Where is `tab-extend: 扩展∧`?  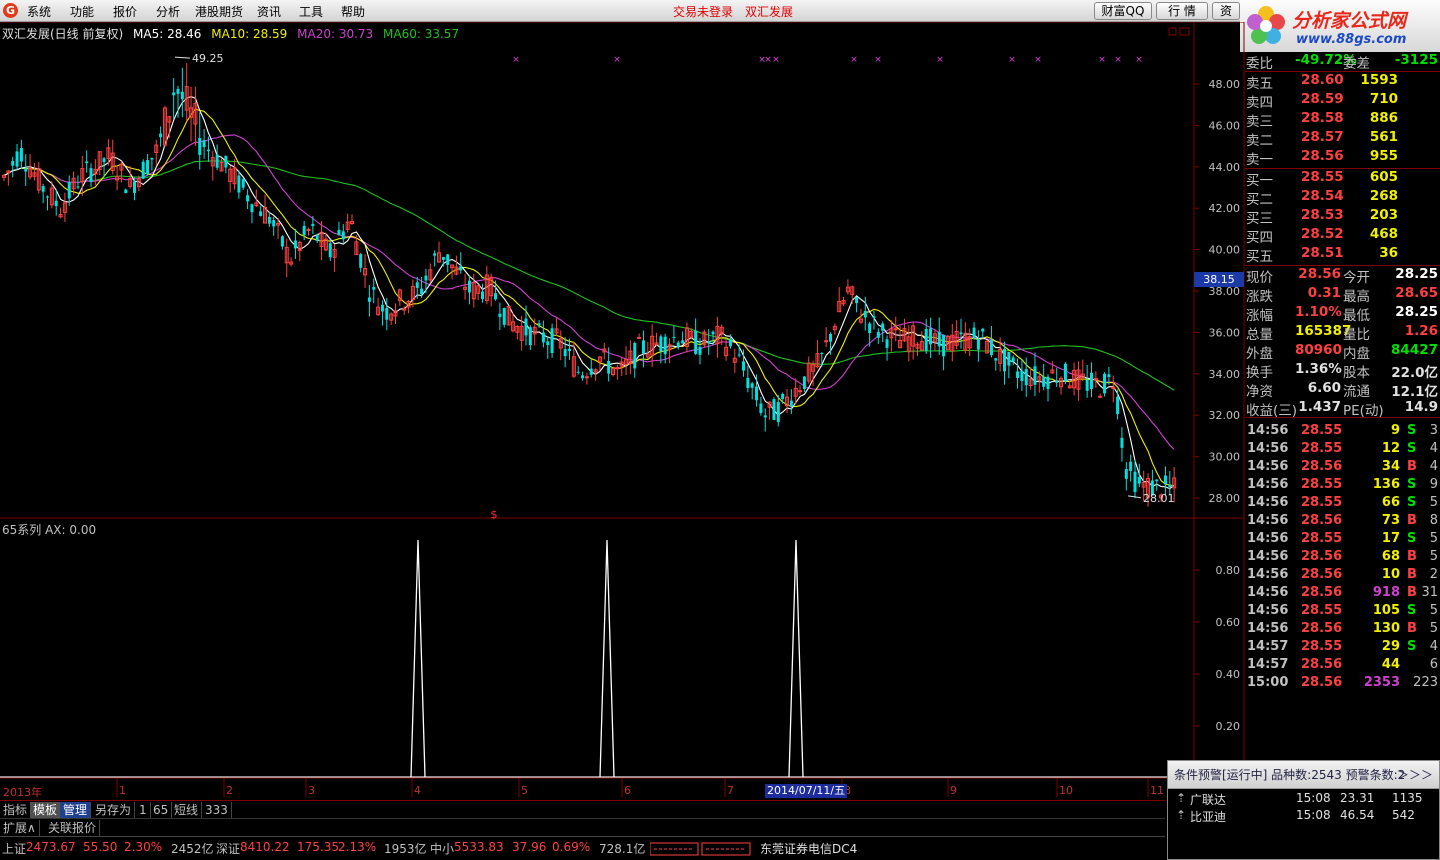 tab-extend: 扩展∧ is located at coordinates (20, 828).